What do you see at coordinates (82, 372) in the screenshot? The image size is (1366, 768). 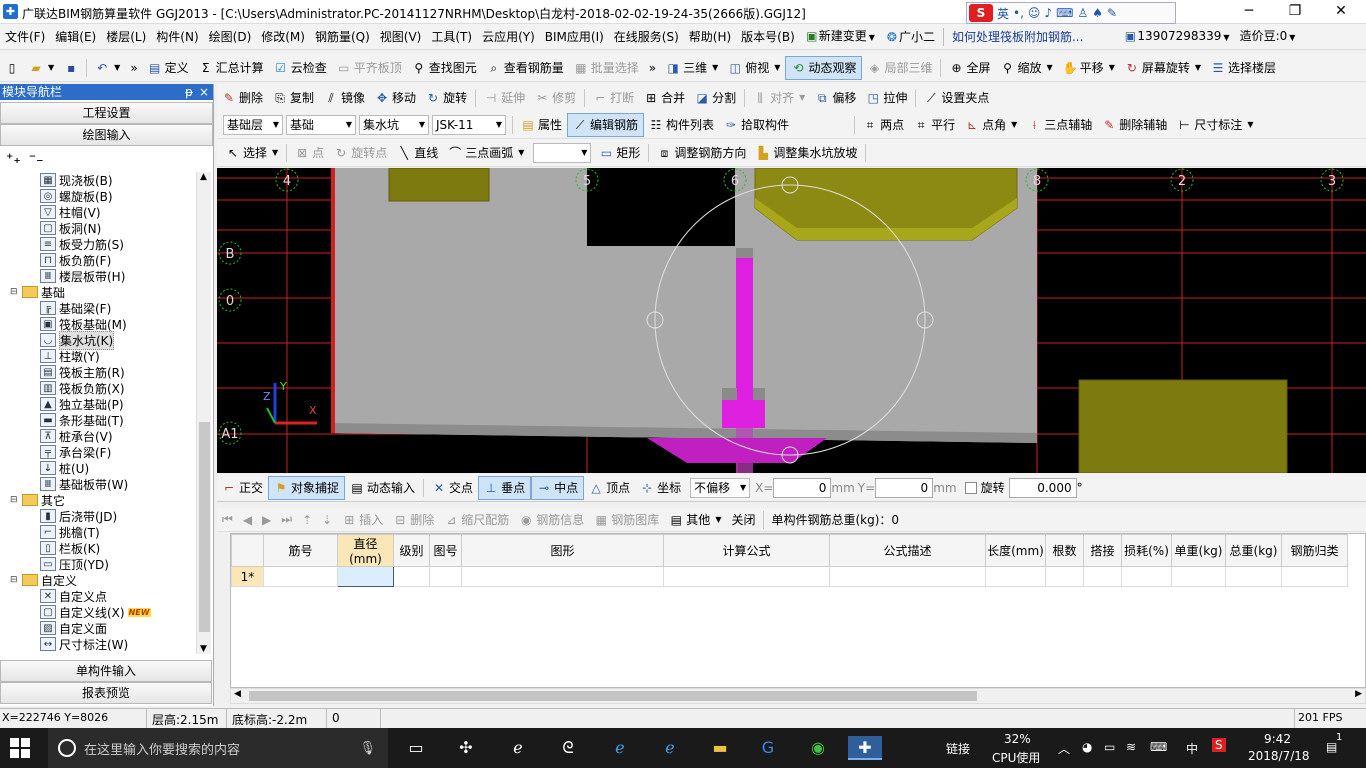 I see `tree-item: ▤ 筏板主筋(R)` at bounding box center [82, 372].